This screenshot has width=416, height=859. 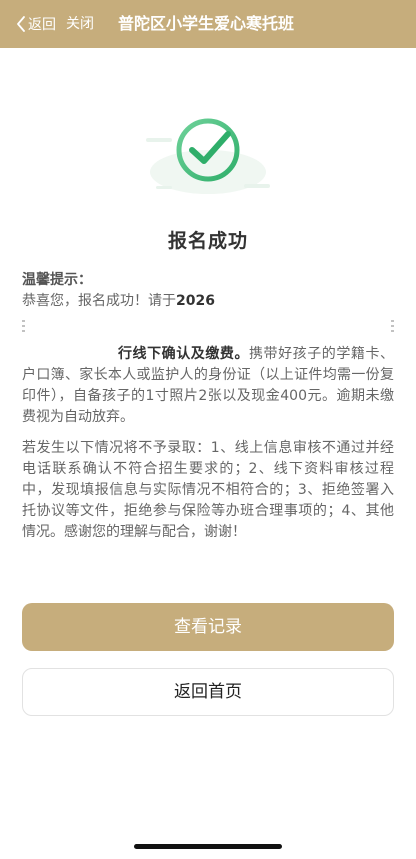 I want to click on tips-label: 温馨提示：, so click(x=57, y=280).